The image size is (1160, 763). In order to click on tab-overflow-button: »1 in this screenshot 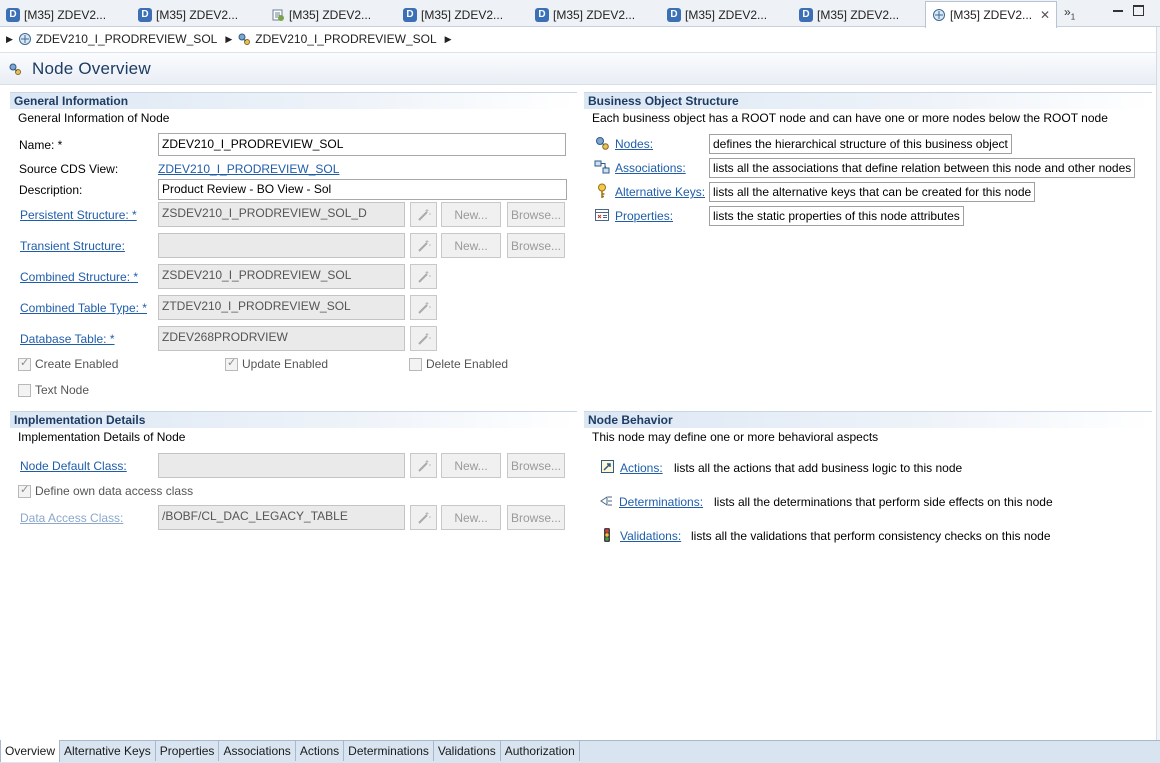, I will do `click(1069, 13)`.